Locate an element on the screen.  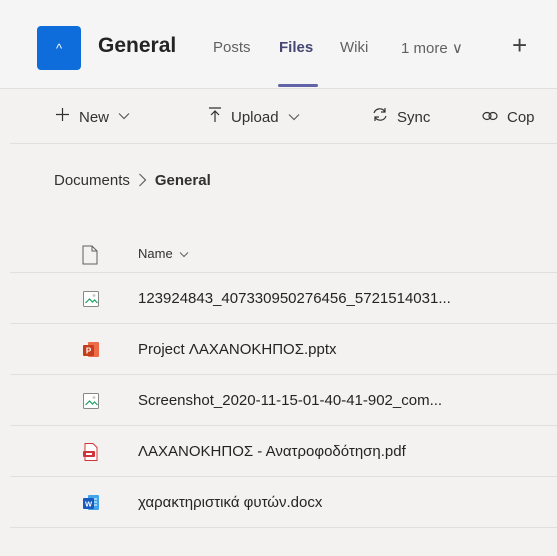
pdf-file-icon is located at coordinates (91, 452).